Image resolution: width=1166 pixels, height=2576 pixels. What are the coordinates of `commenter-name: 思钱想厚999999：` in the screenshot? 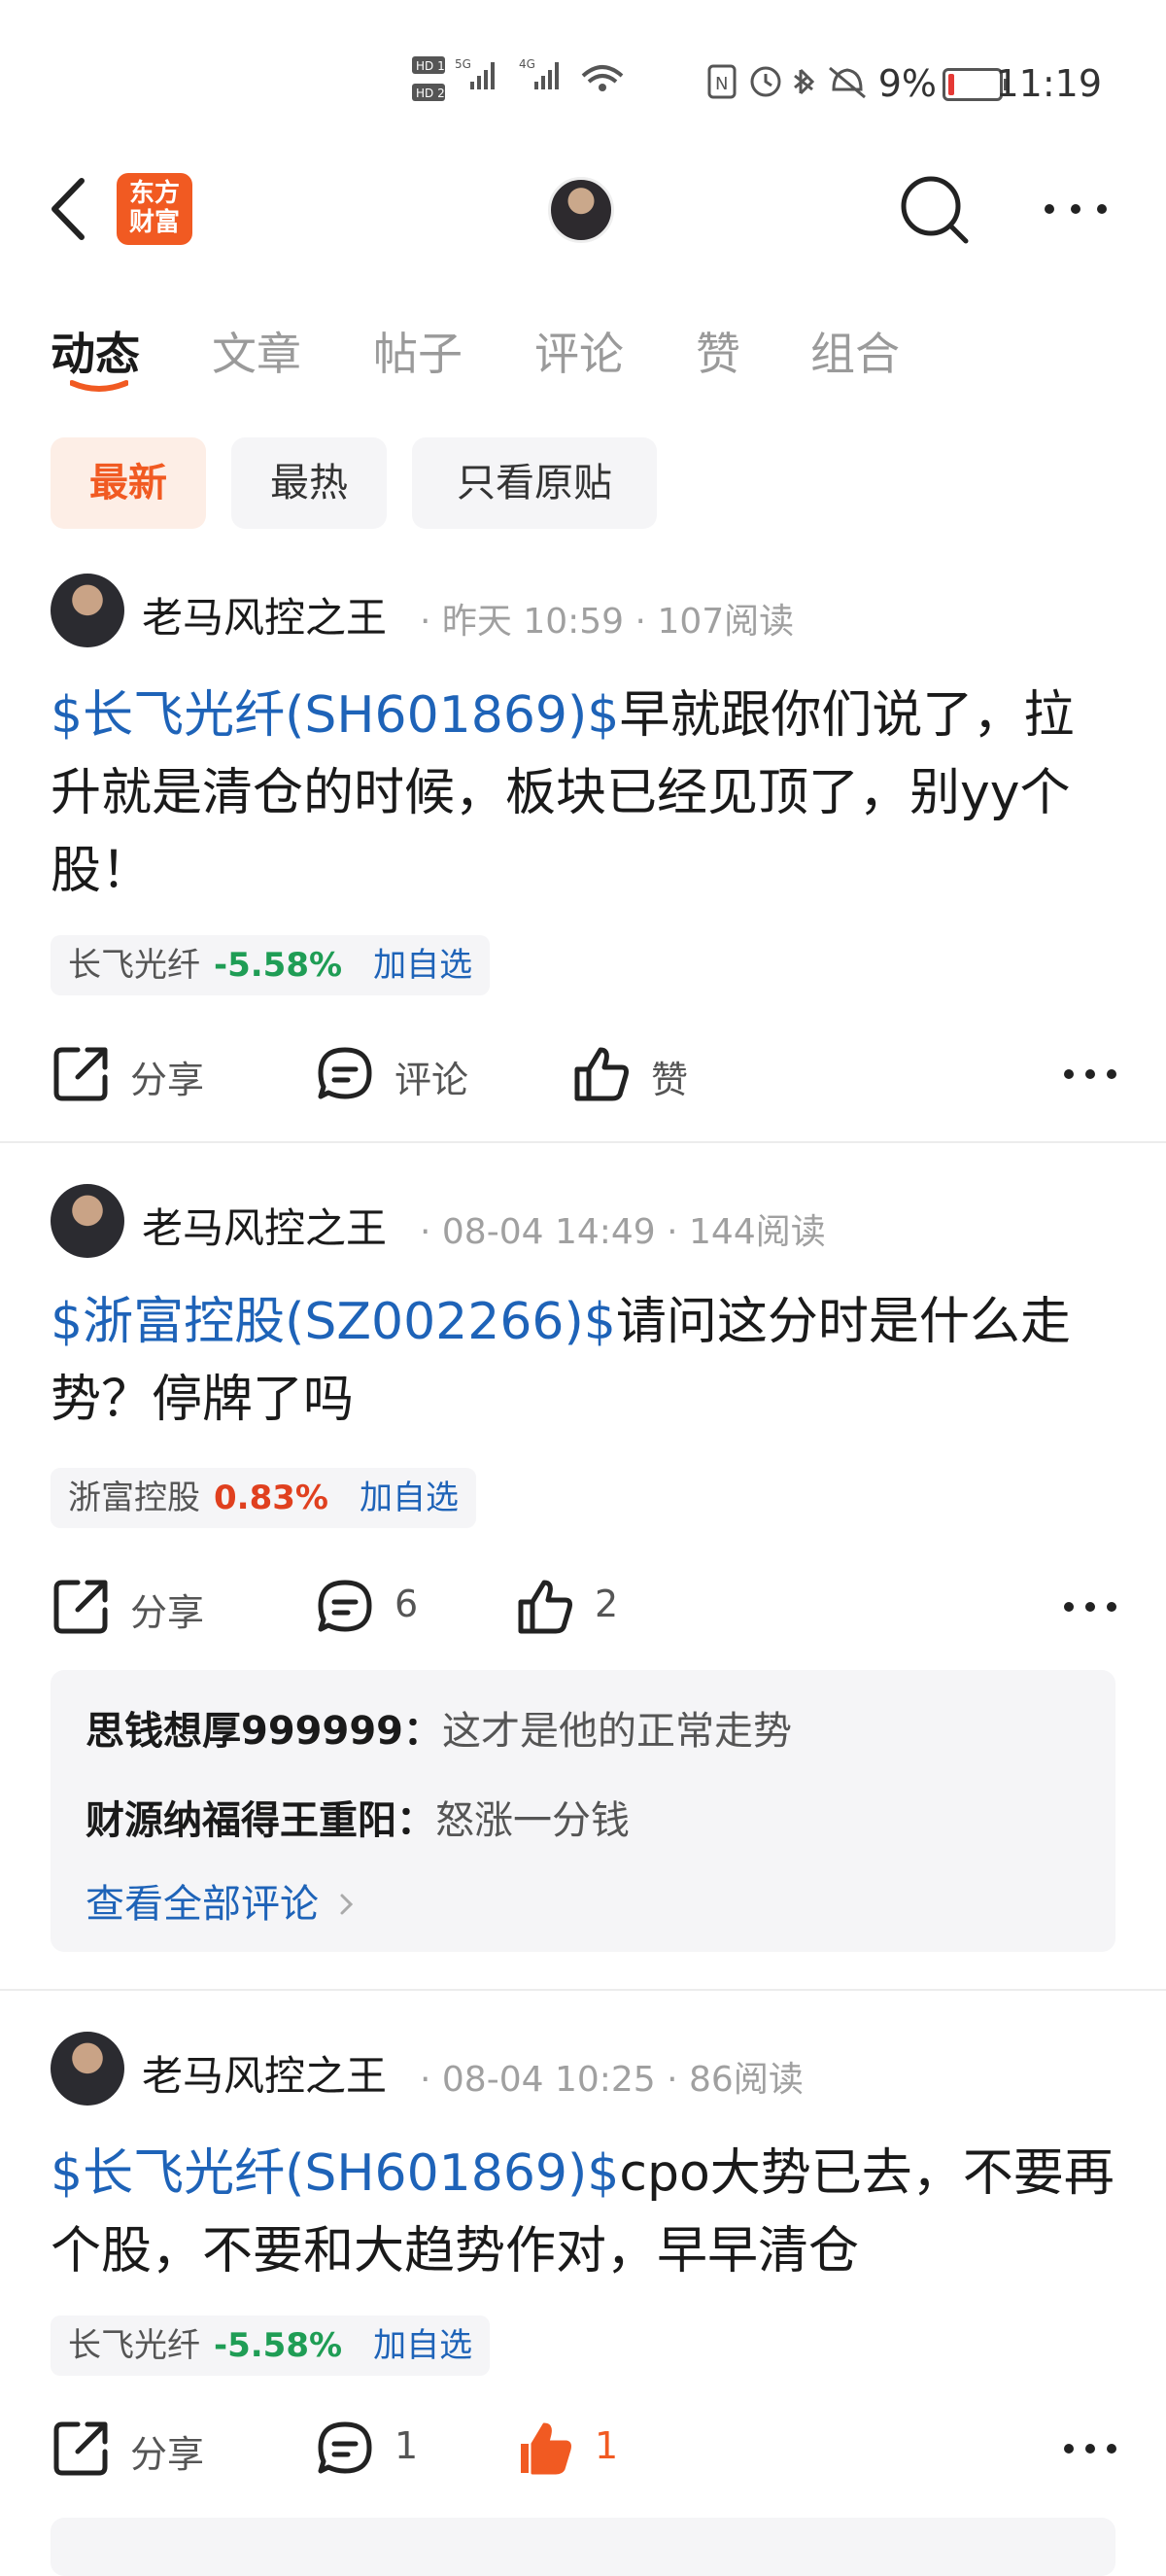 It's located at (264, 1731).